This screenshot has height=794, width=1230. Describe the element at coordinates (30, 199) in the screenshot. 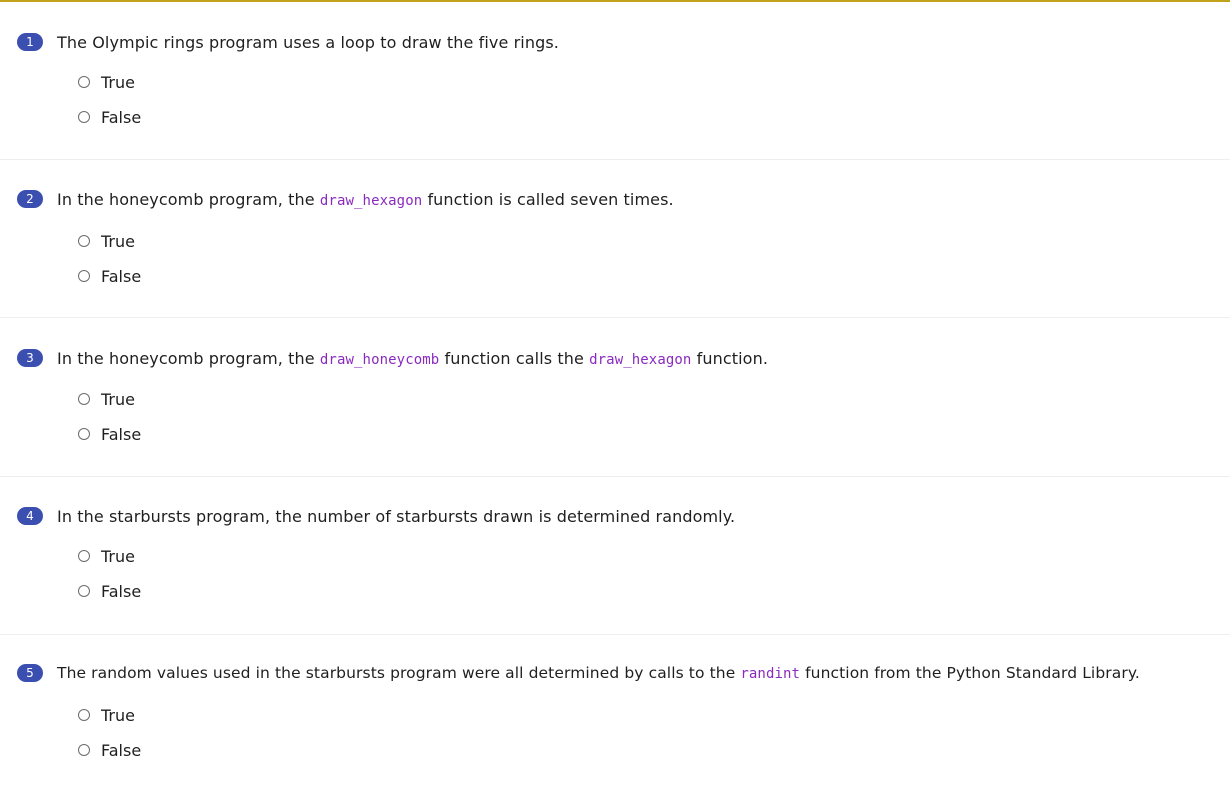

I see `question-number-badge: 2` at that location.